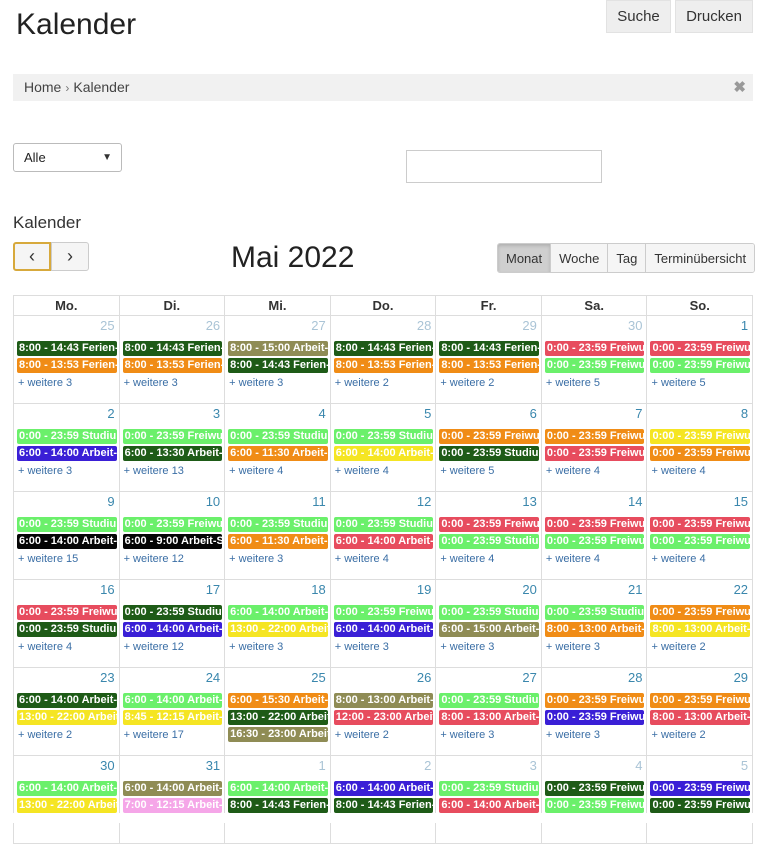 This screenshot has width=769, height=844. I want to click on prev-month-button: ‹, so click(32, 256).